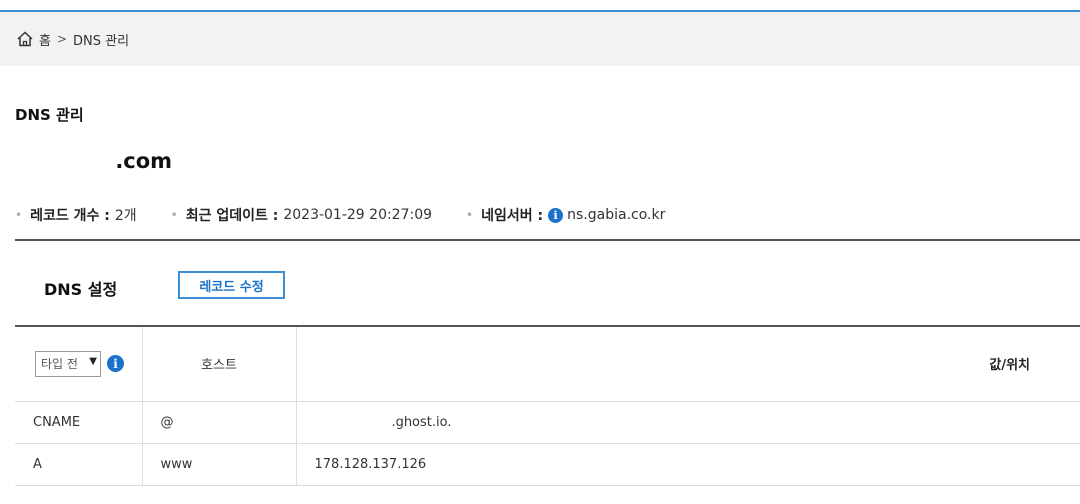 Image resolution: width=1080 pixels, height=504 pixels. Describe the element at coordinates (219, 464) in the screenshot. I see `record-host: www` at that location.